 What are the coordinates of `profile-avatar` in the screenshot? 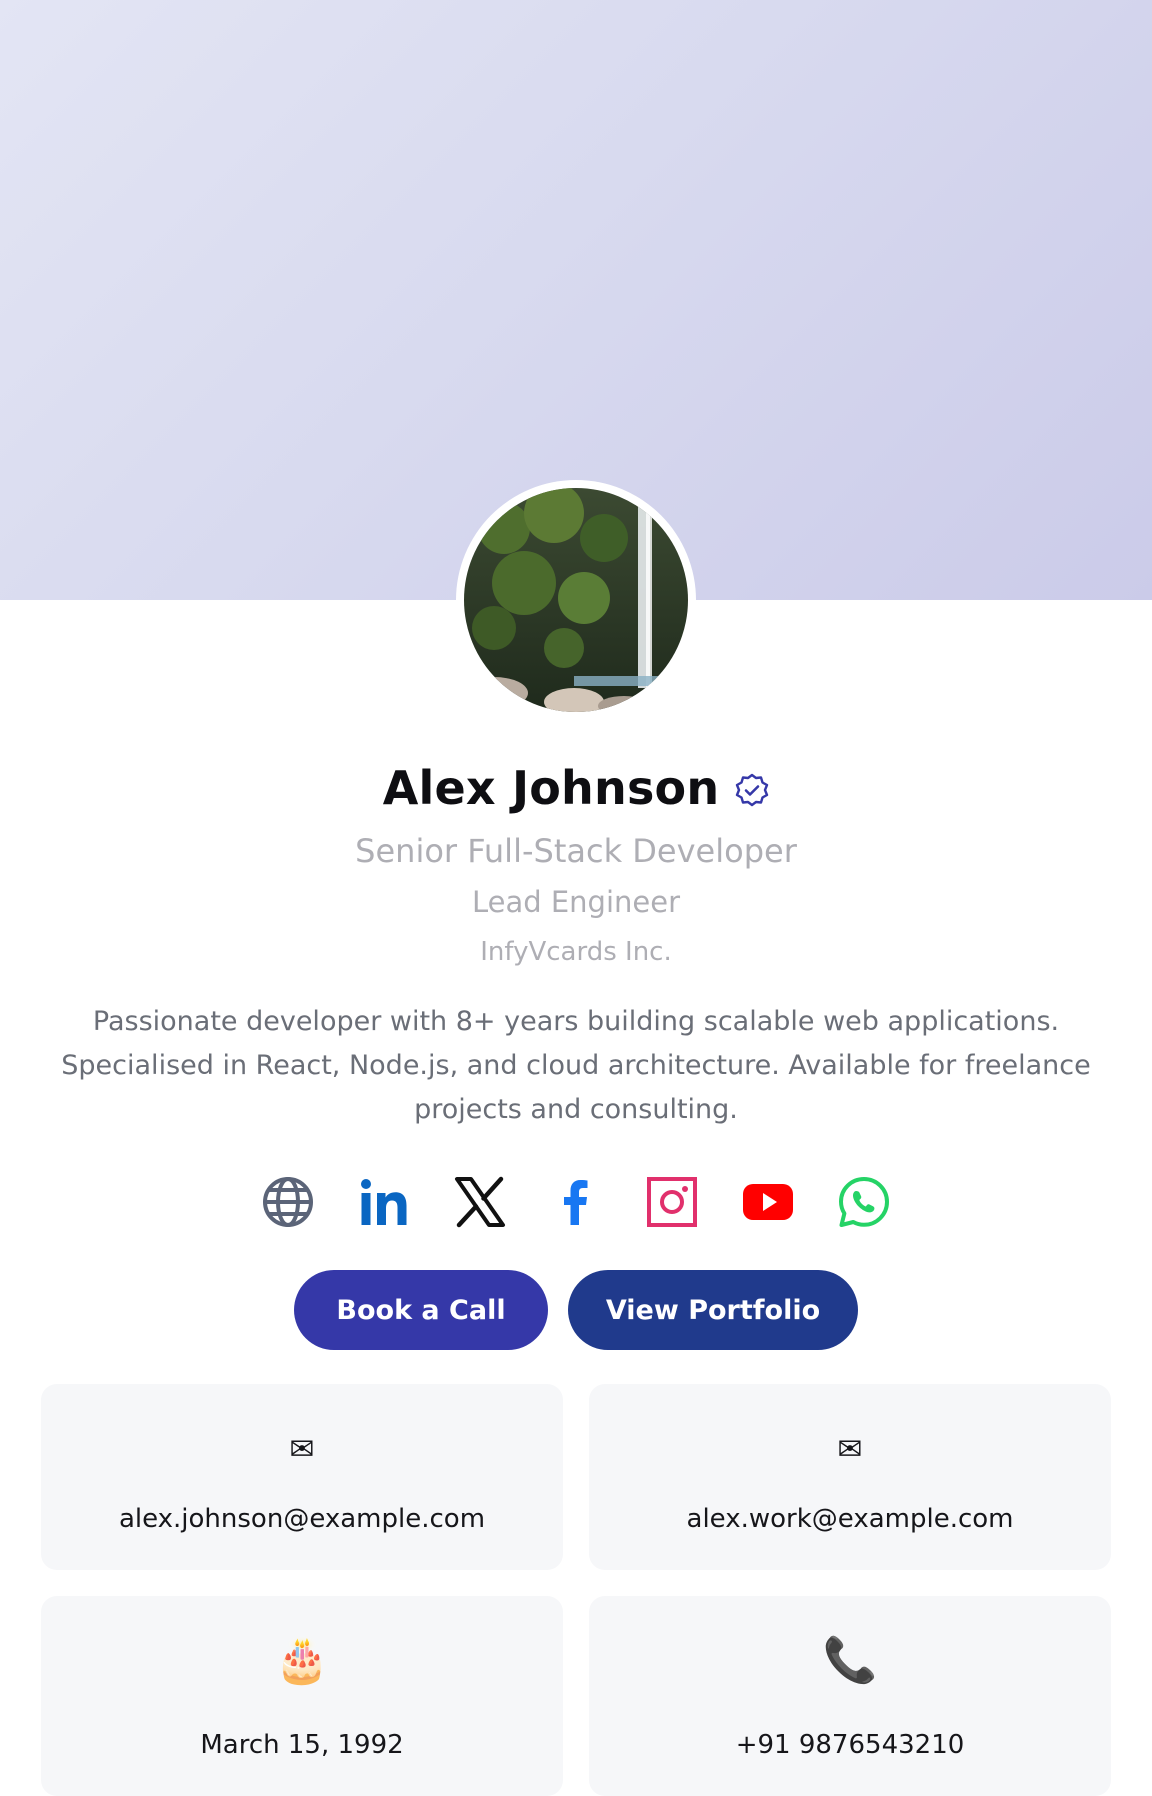 It's located at (576, 600).